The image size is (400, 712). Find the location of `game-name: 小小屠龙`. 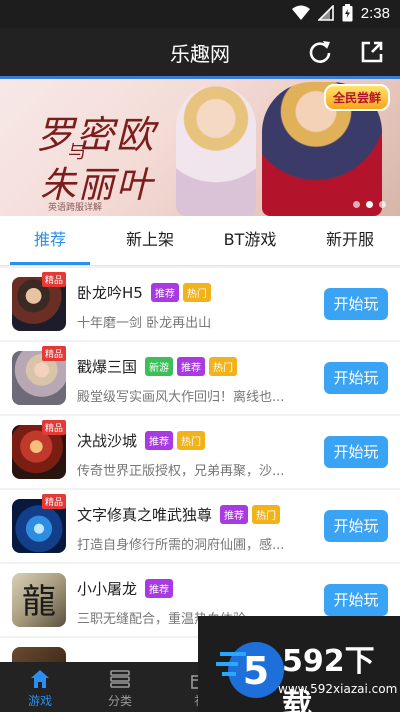

game-name: 小小屠龙 is located at coordinates (107, 589).